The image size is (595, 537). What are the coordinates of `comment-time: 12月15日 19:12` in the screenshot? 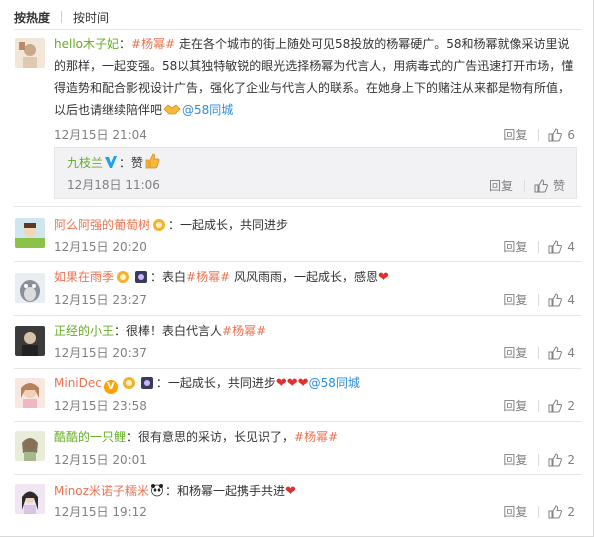 It's located at (100, 512).